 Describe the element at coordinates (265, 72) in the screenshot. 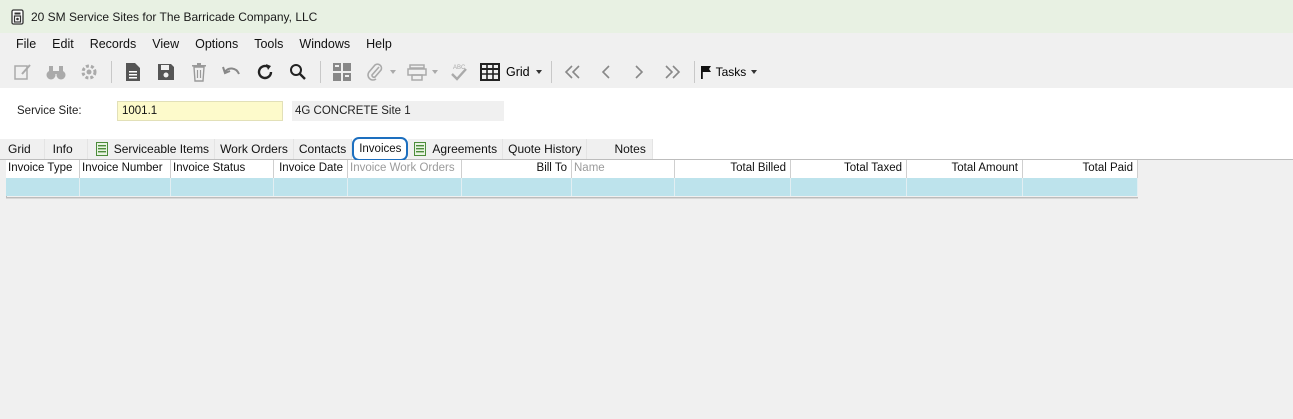

I see `refresh-icon` at that location.